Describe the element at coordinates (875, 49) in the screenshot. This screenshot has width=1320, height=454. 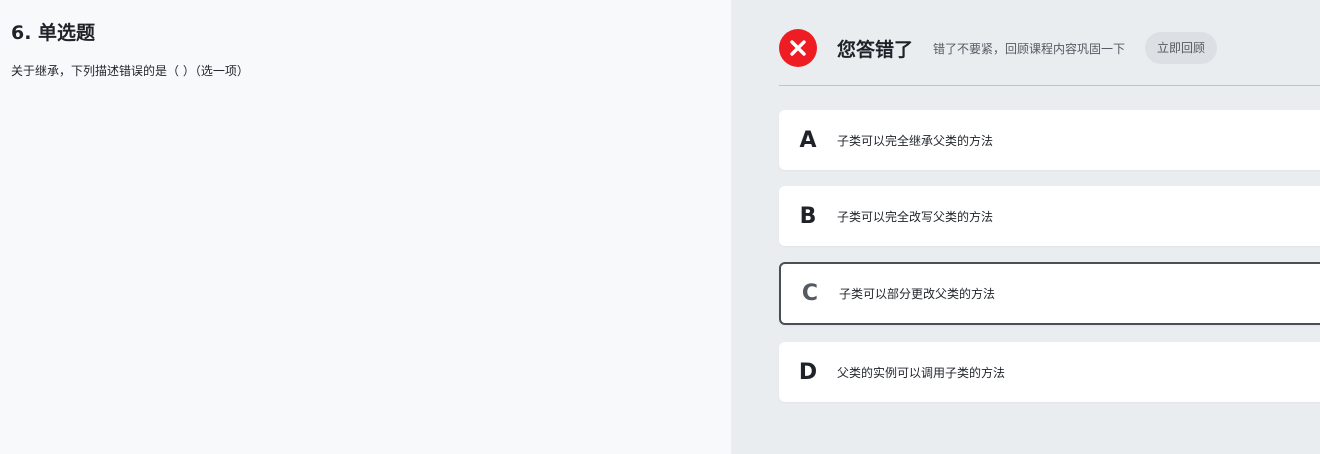
I see `result-title: 您答错了` at that location.